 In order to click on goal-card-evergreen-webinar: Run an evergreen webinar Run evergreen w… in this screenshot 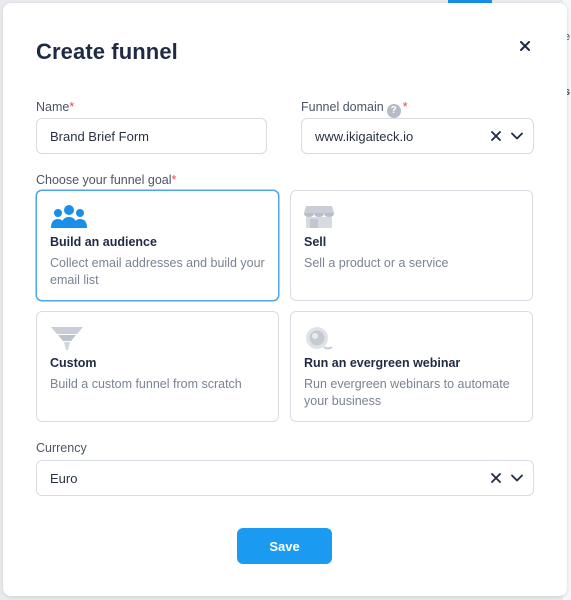, I will do `click(411, 366)`.